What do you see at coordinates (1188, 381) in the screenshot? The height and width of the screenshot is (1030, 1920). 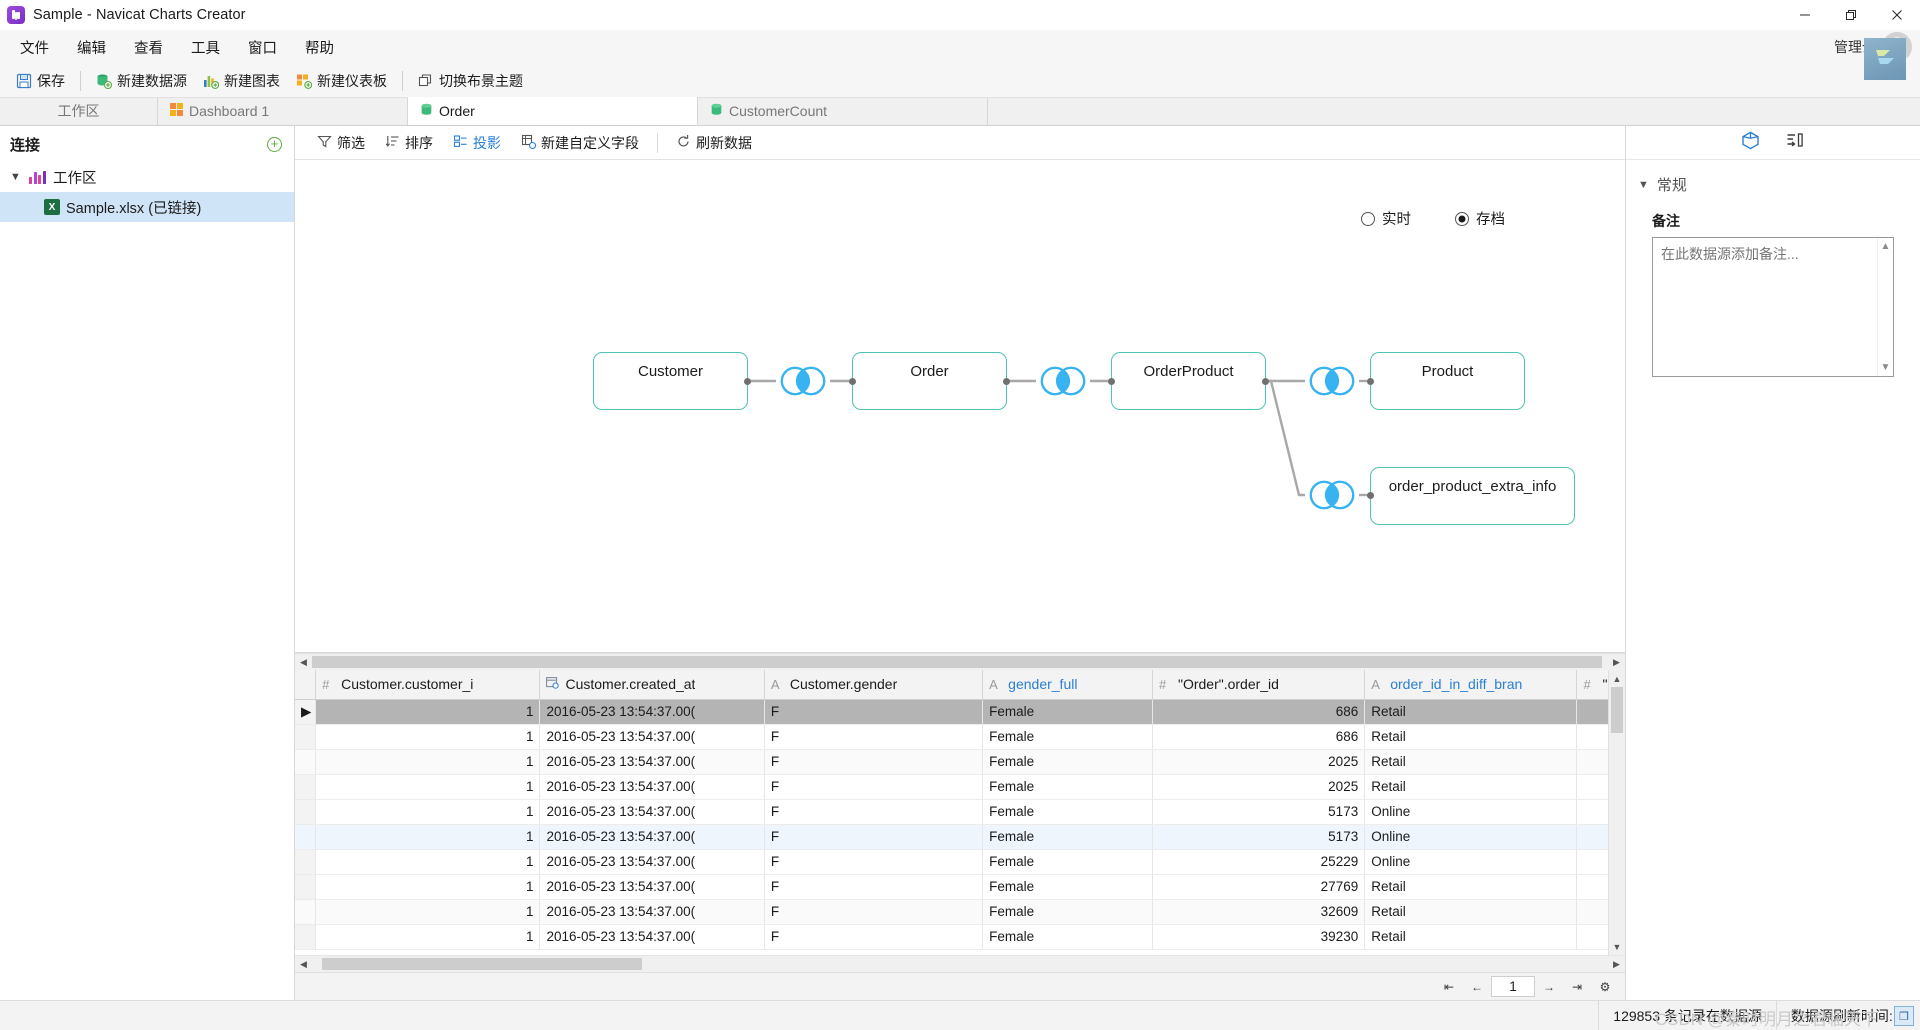 I see `entity-orderproduct: OrderProduct` at bounding box center [1188, 381].